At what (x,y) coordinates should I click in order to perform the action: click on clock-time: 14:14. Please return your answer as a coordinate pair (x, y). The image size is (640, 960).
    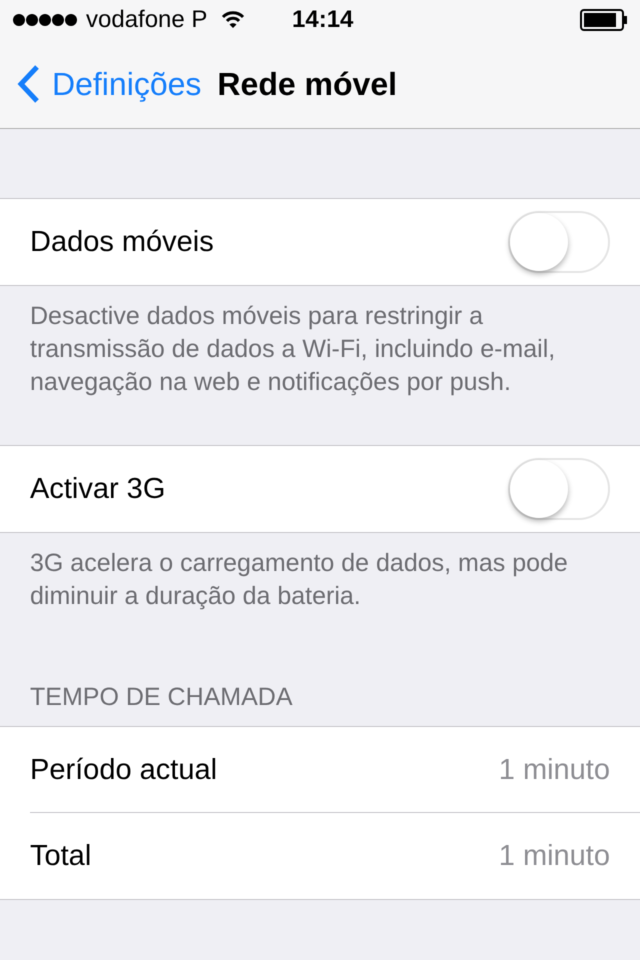
    Looking at the image, I should click on (323, 20).